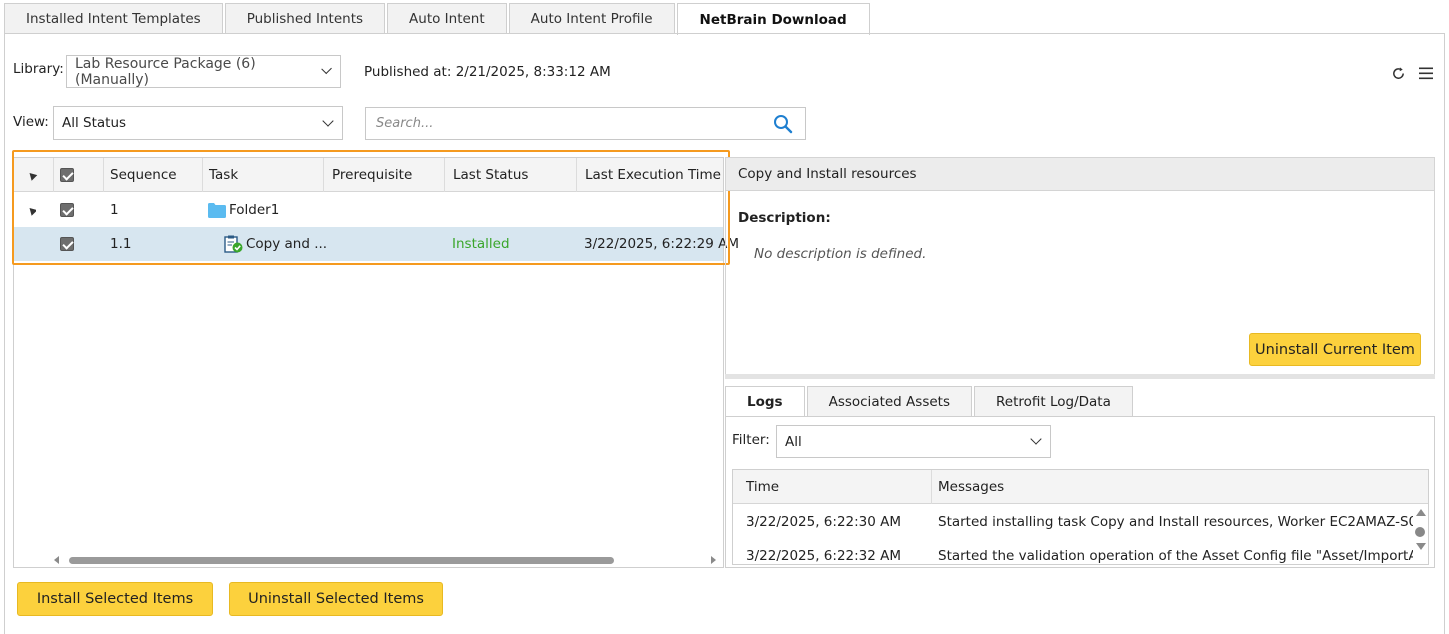 The image size is (1449, 634). What do you see at coordinates (591, 18) in the screenshot?
I see `tab-auto-intent-profile: Auto Intent Profile` at bounding box center [591, 18].